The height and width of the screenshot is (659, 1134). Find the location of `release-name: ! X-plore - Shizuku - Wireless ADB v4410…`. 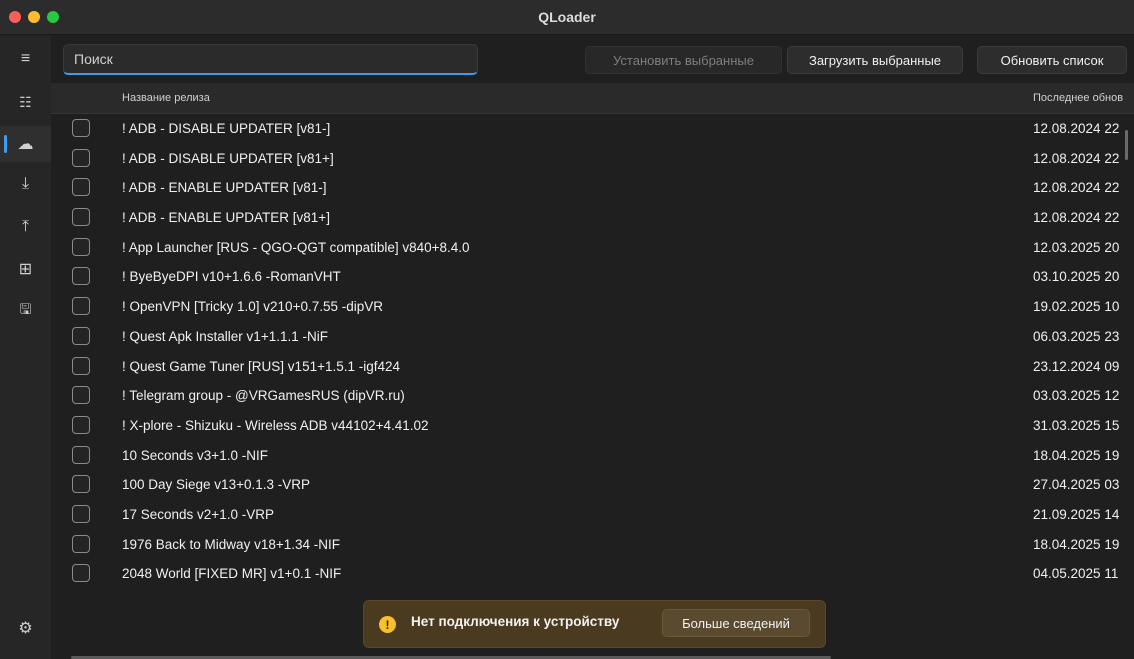

release-name: ! X-plore - Shizuku - Wireless ADB v4410… is located at coordinates (275, 425).